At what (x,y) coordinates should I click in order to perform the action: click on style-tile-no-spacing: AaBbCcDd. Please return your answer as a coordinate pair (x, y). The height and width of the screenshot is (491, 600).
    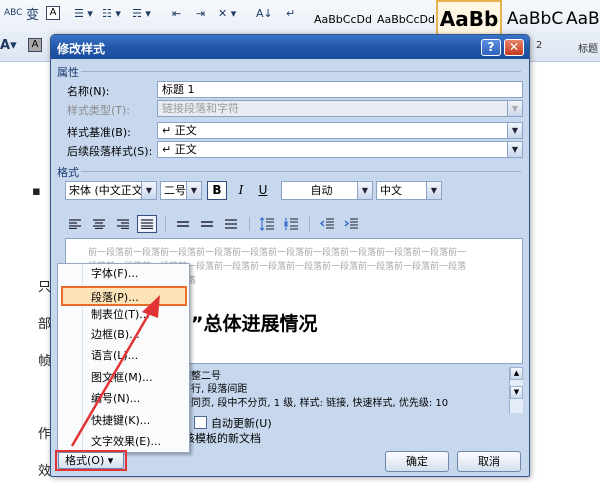
    Looking at the image, I should click on (406, 19).